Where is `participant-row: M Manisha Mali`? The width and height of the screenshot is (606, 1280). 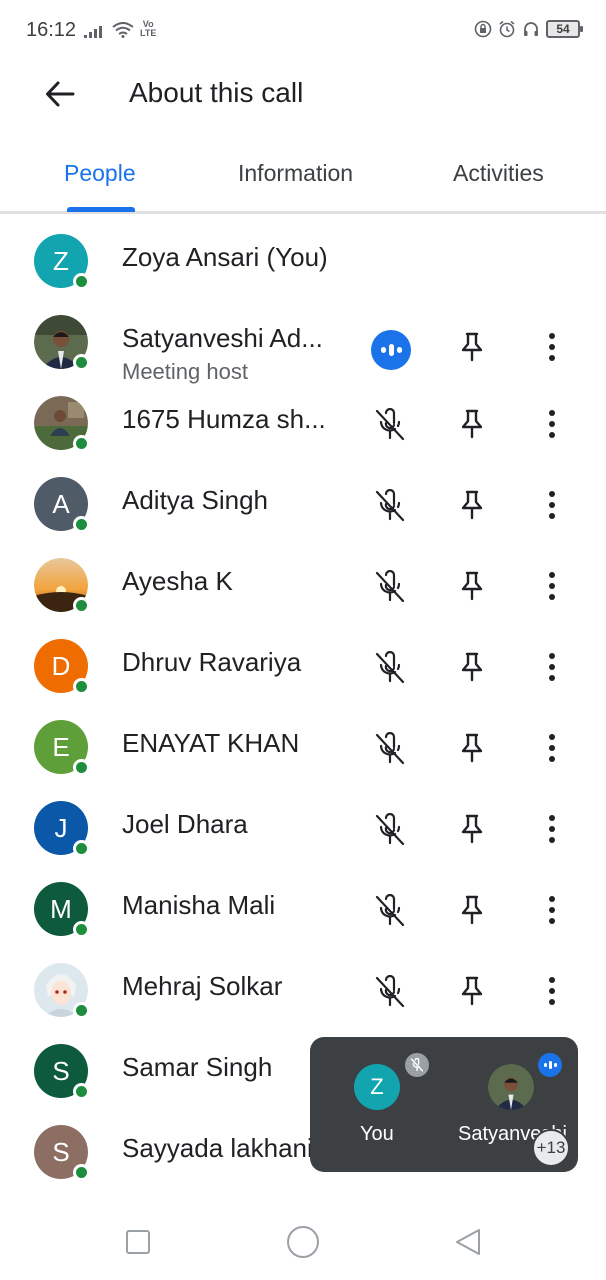
participant-row: M Manisha Mali is located at coordinates (303, 912).